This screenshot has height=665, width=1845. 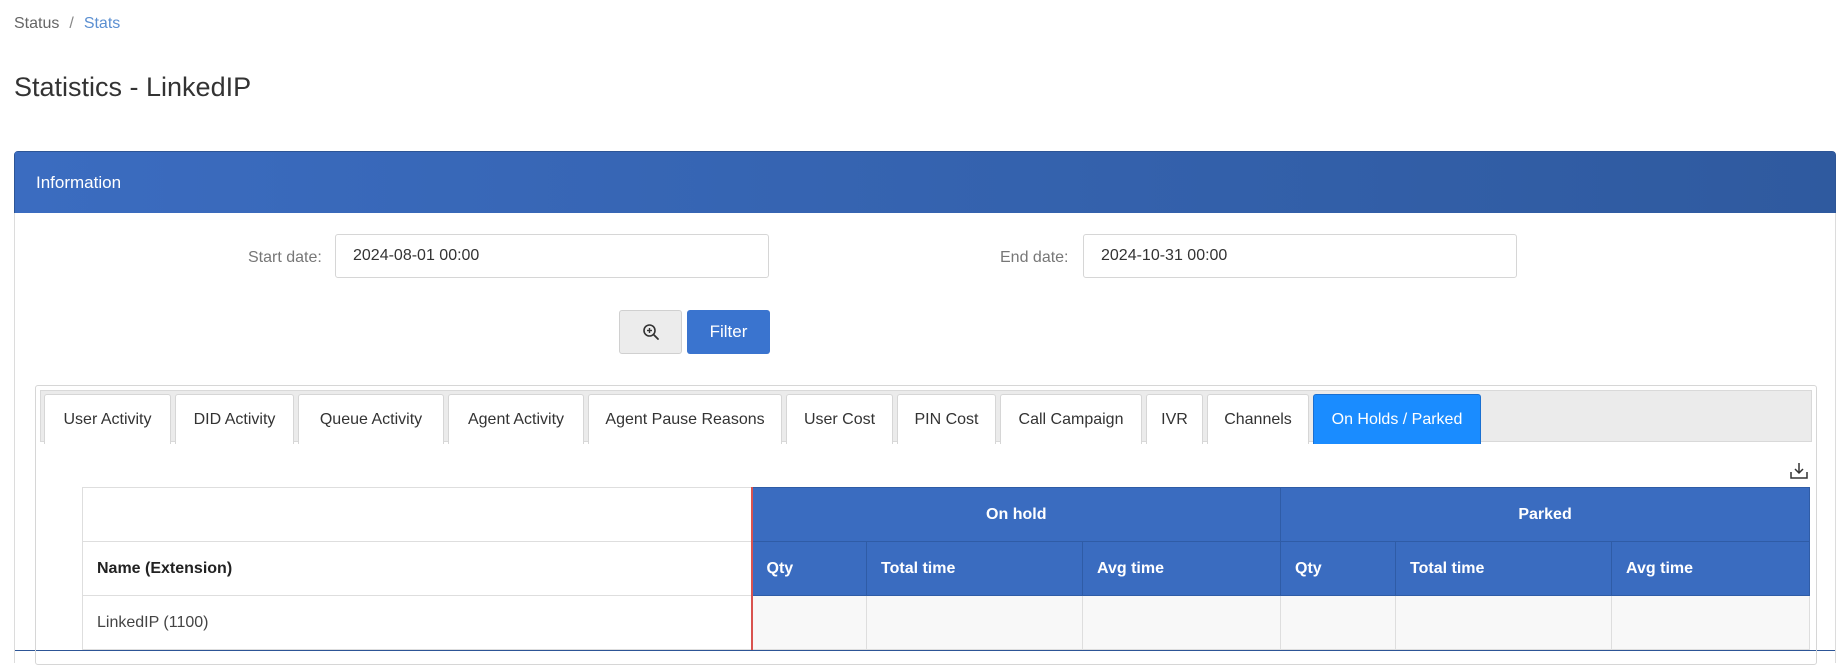 I want to click on download-icon, so click(x=1799, y=471).